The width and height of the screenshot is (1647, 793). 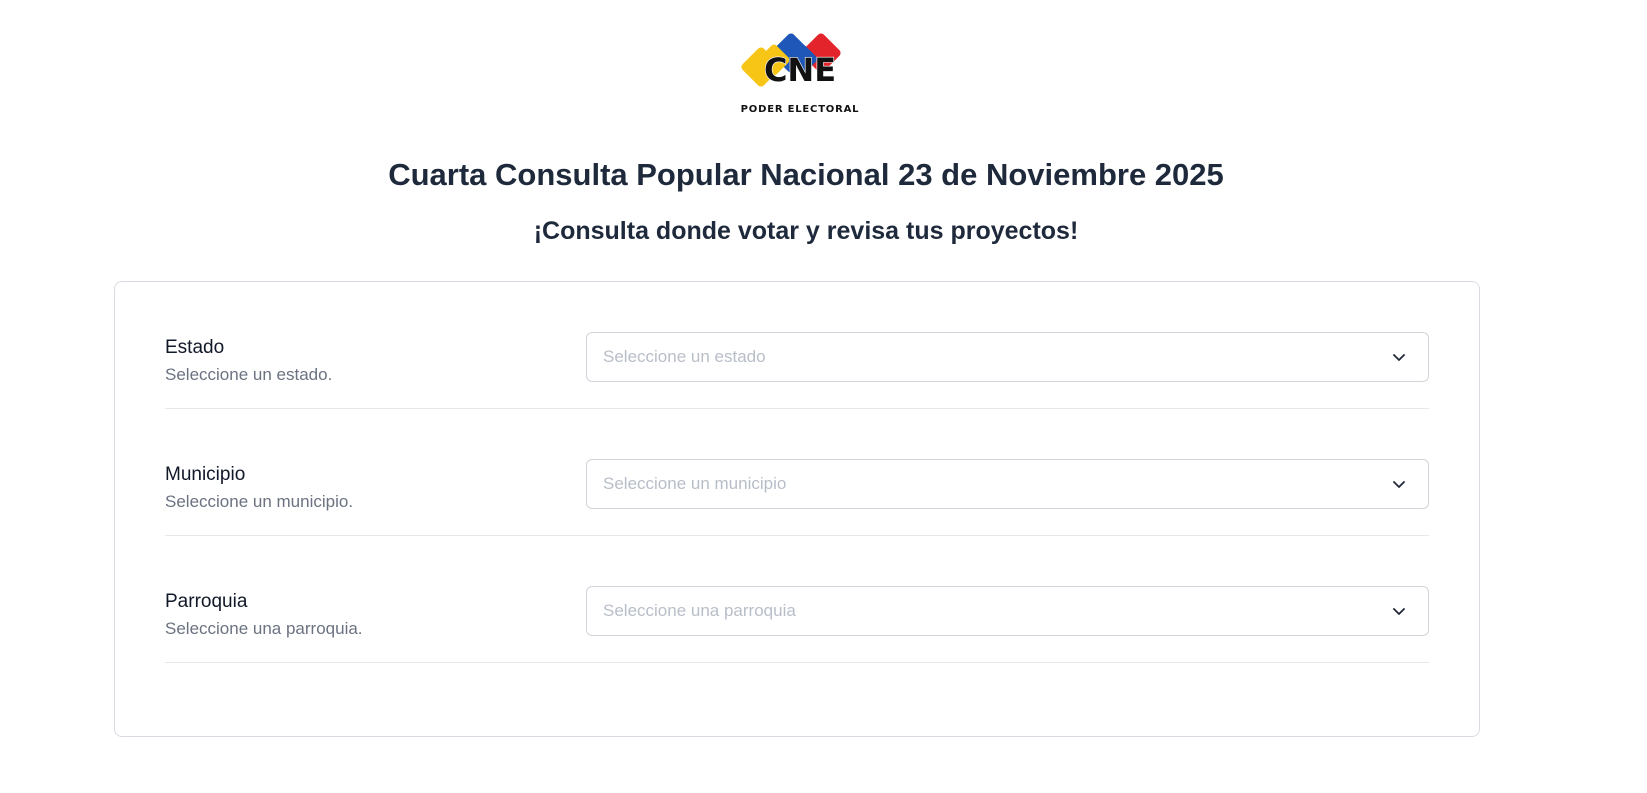 I want to click on municipio-select-placeholder: Seleccione un municipio, so click(x=695, y=483).